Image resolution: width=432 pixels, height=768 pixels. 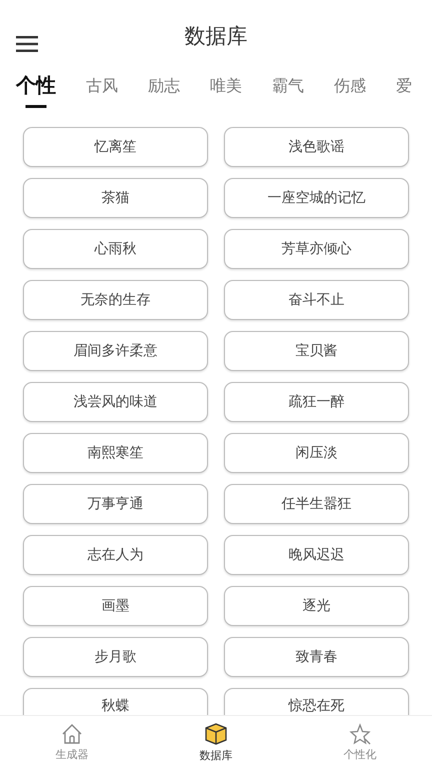 What do you see at coordinates (316, 147) in the screenshot?
I see `name-button: 浅色歌谣` at bounding box center [316, 147].